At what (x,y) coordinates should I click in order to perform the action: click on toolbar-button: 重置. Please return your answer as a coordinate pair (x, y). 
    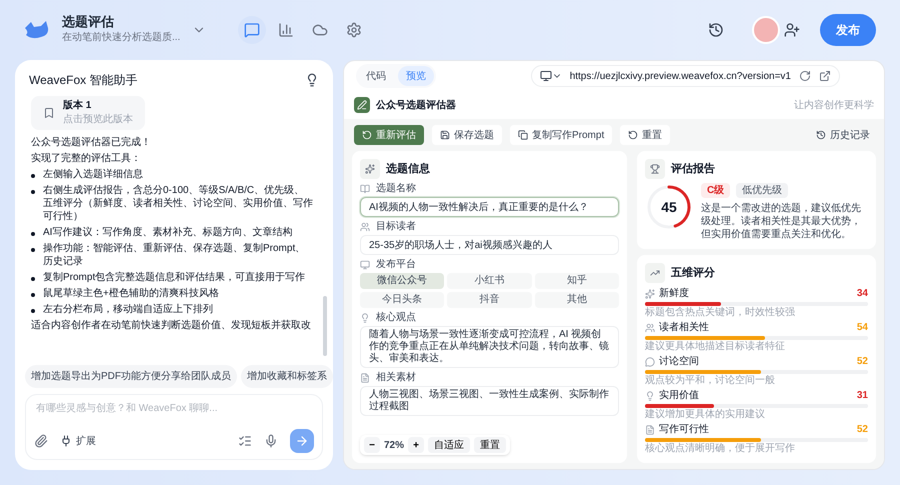
    Looking at the image, I should click on (645, 135).